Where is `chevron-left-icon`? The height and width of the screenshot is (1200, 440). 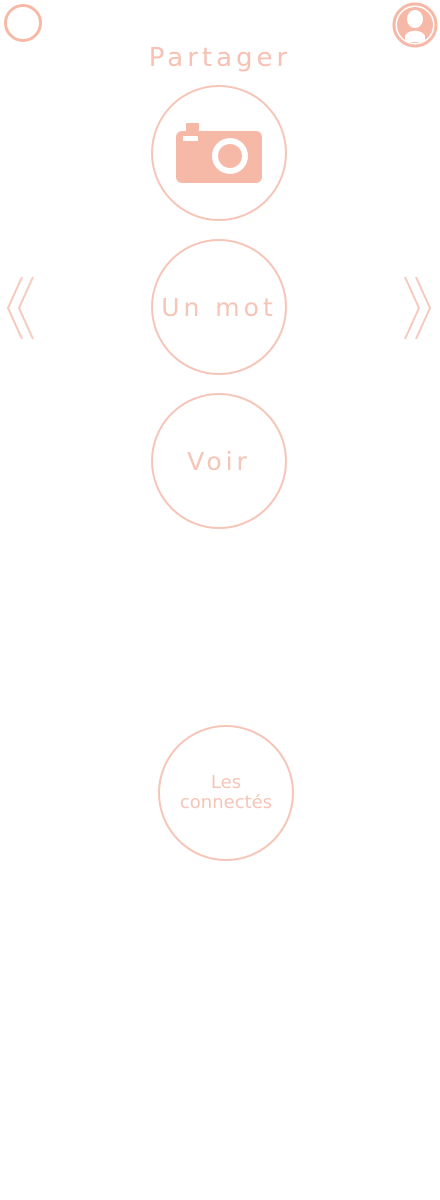 chevron-left-icon is located at coordinates (20, 308).